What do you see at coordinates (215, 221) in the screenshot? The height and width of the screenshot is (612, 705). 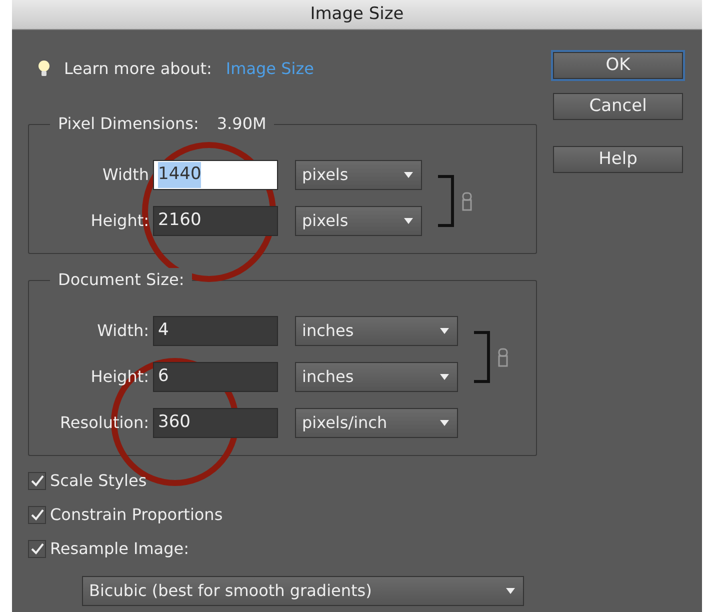 I see `number-field: 2160` at bounding box center [215, 221].